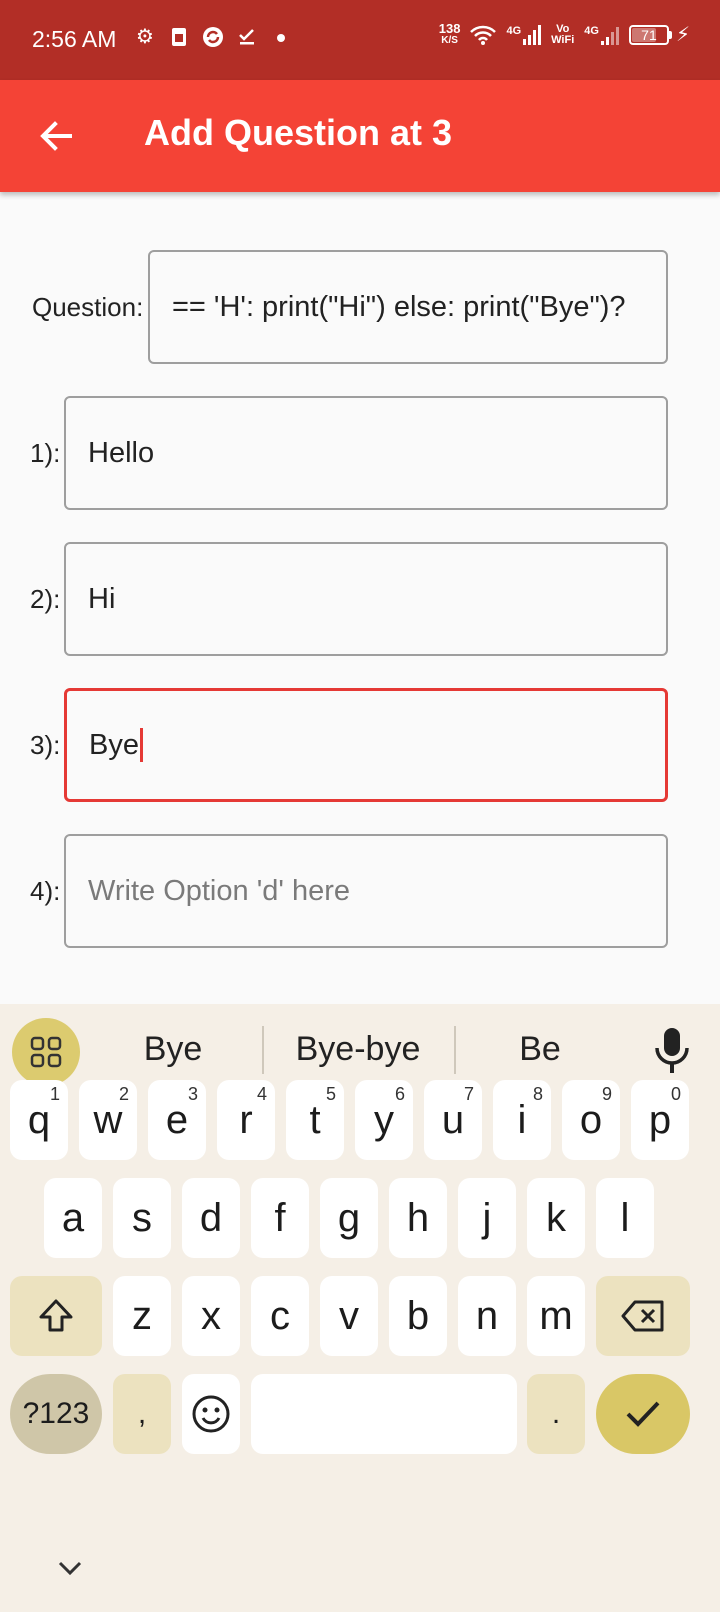 This screenshot has height=1612, width=720. What do you see at coordinates (540, 1049) in the screenshot?
I see `suggestion-3: Be` at bounding box center [540, 1049].